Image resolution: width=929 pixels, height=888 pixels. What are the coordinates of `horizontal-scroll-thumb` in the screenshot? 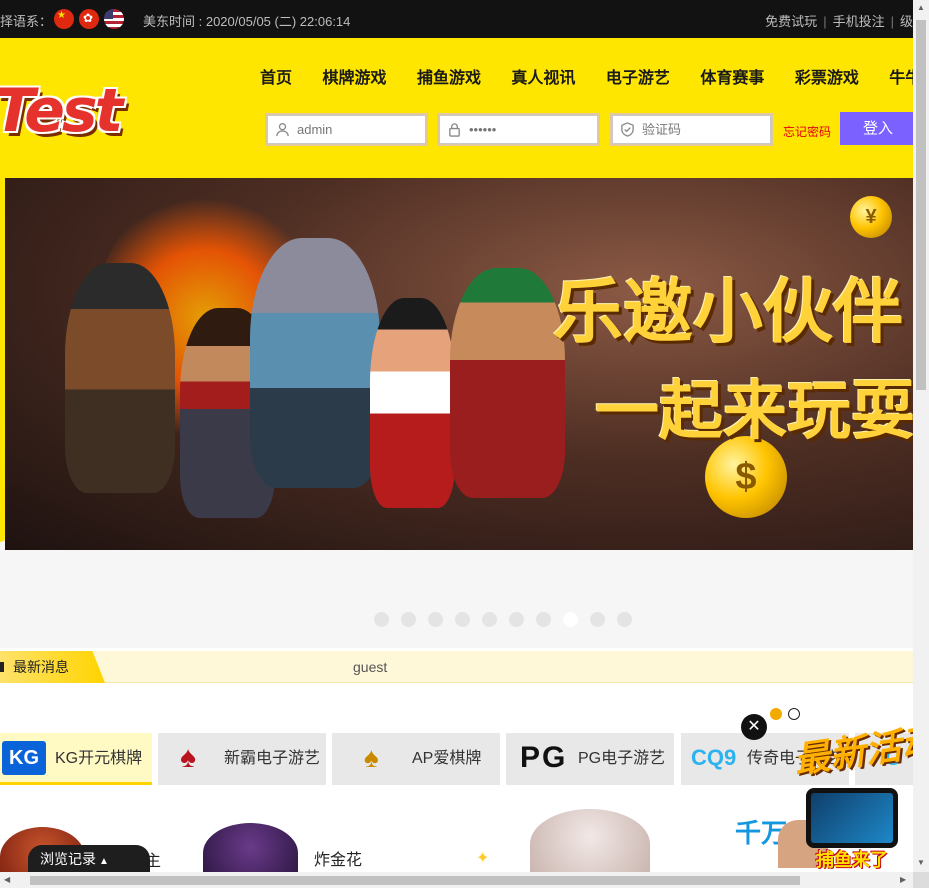 It's located at (415, 880).